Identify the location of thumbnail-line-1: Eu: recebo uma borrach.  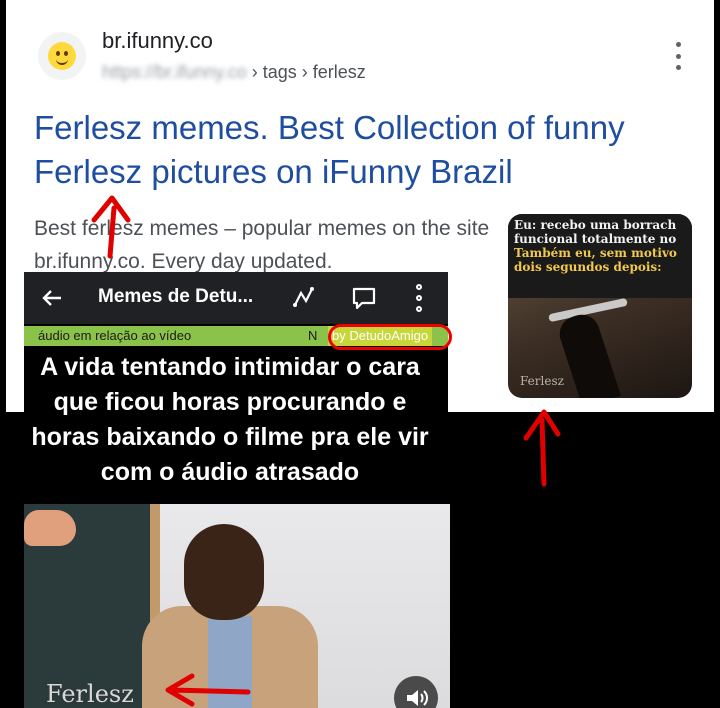
(595, 225).